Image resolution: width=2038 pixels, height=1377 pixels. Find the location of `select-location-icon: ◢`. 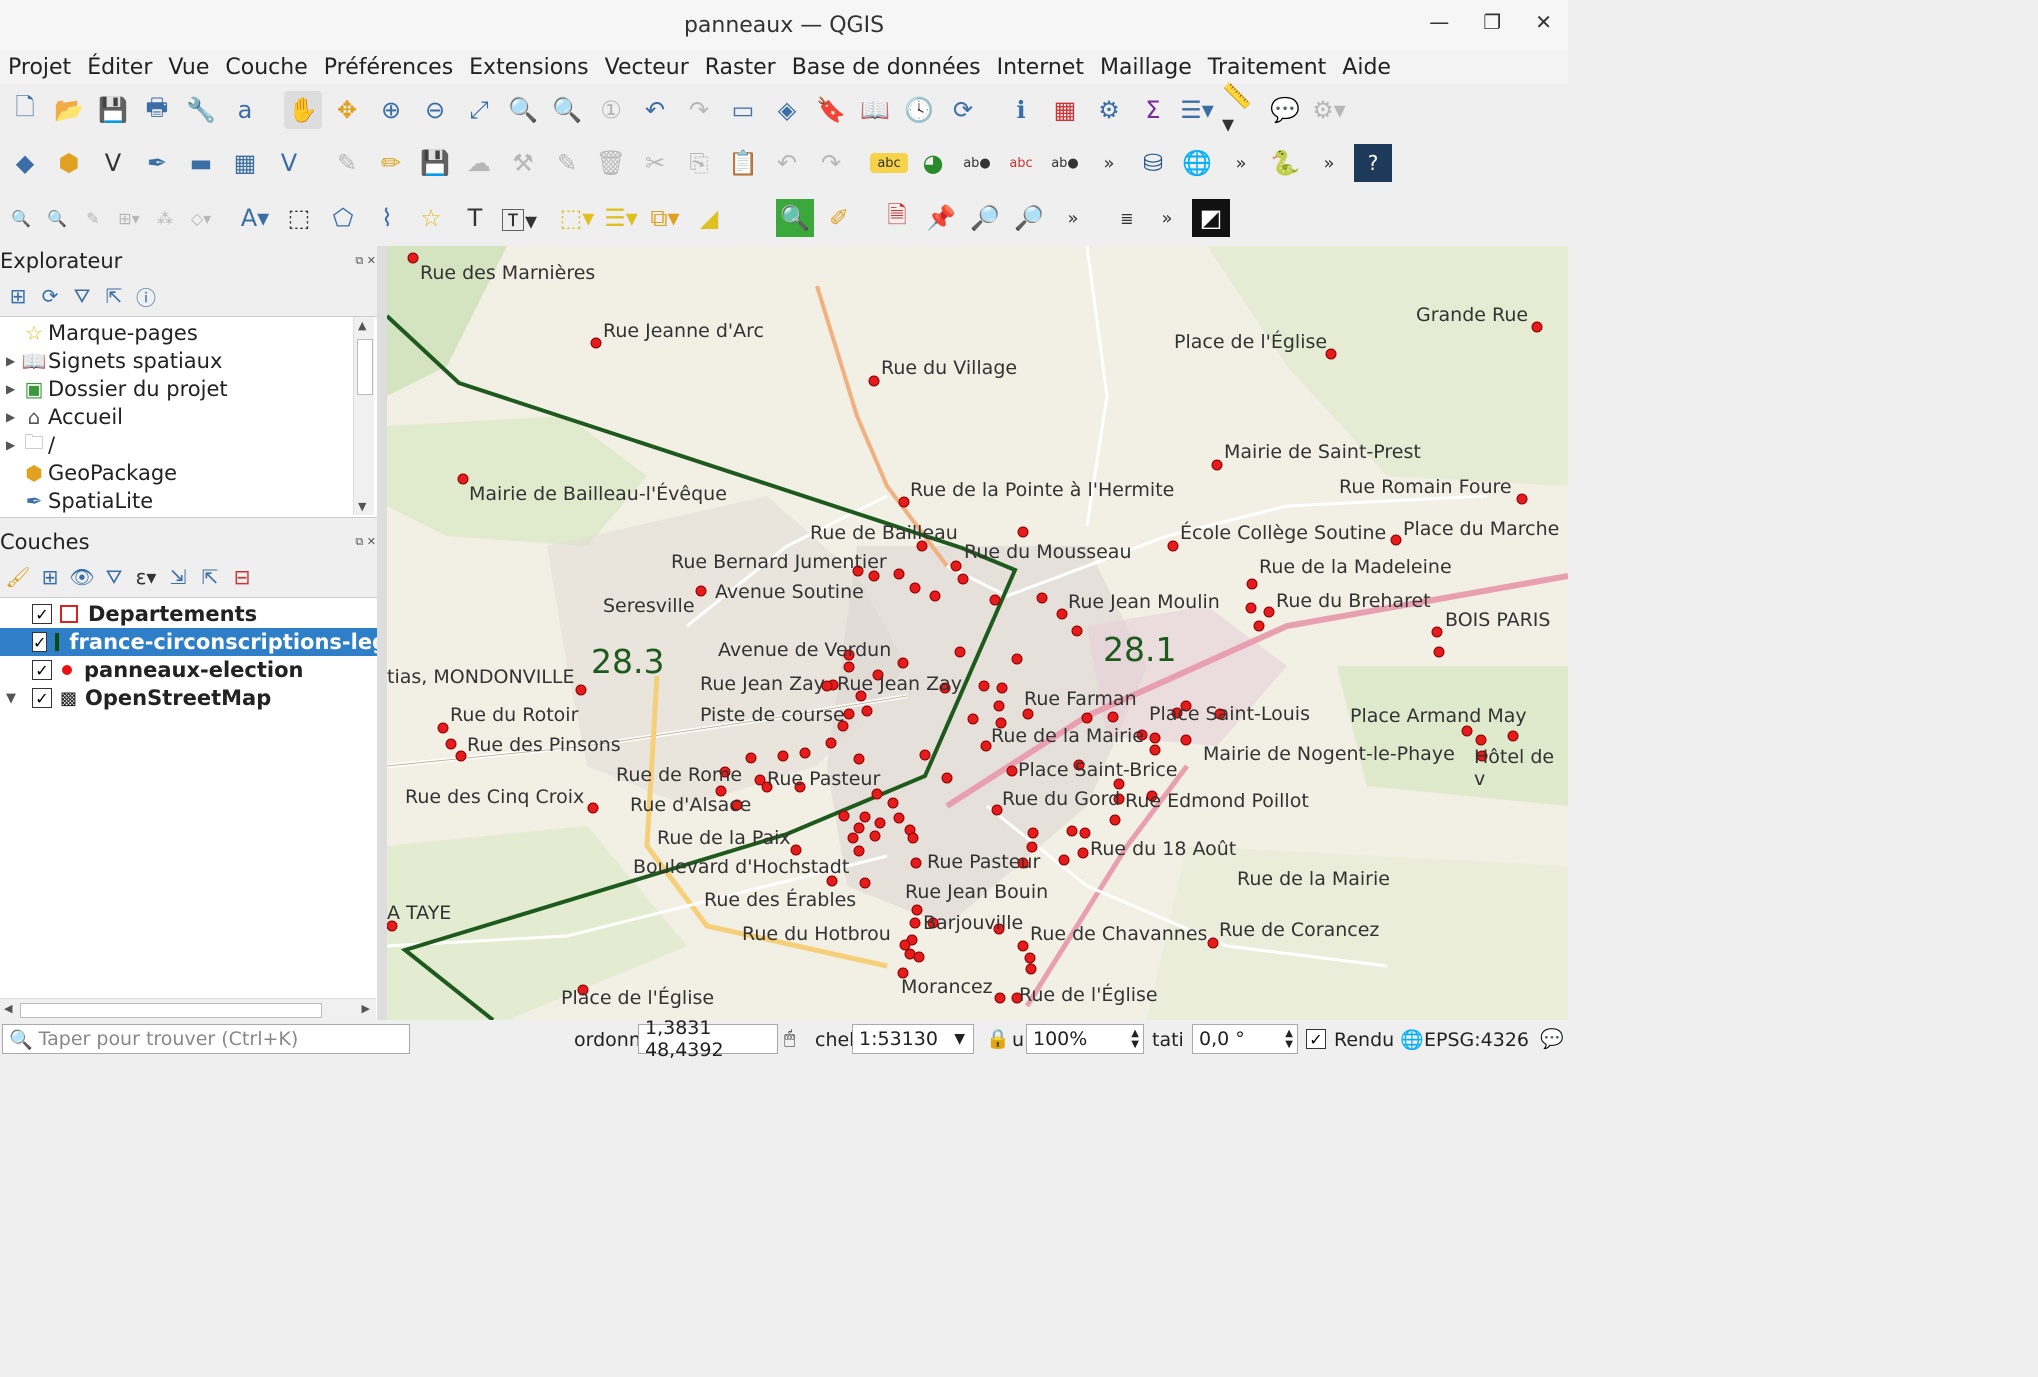

select-location-icon: ◢ is located at coordinates (709, 218).